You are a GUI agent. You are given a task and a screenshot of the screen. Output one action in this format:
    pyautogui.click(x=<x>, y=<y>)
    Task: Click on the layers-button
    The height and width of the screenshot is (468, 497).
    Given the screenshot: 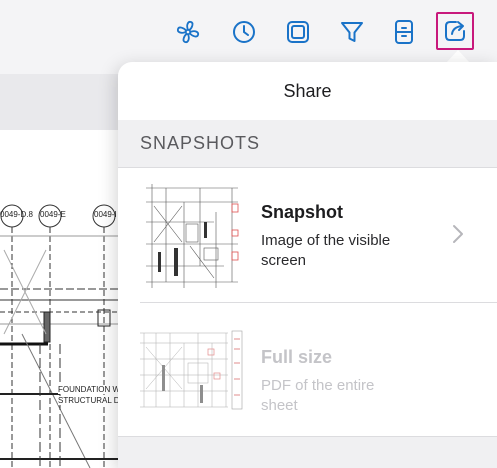 What is the action you would take?
    pyautogui.click(x=298, y=32)
    